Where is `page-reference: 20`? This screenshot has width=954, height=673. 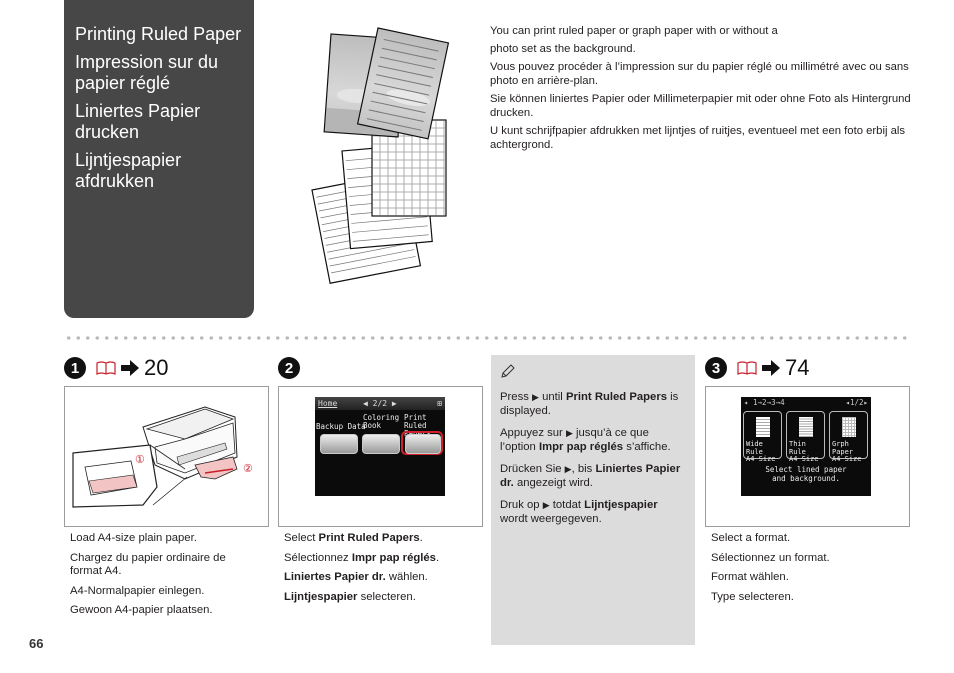 page-reference: 20 is located at coordinates (156, 368).